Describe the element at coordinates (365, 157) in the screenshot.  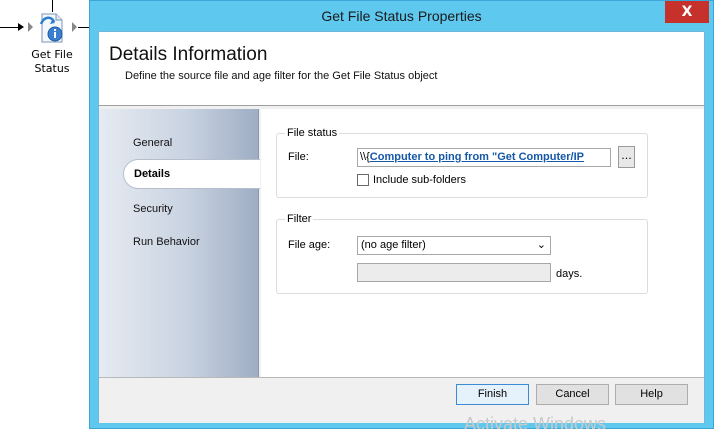
I see `file-path-prefix: \\{` at that location.